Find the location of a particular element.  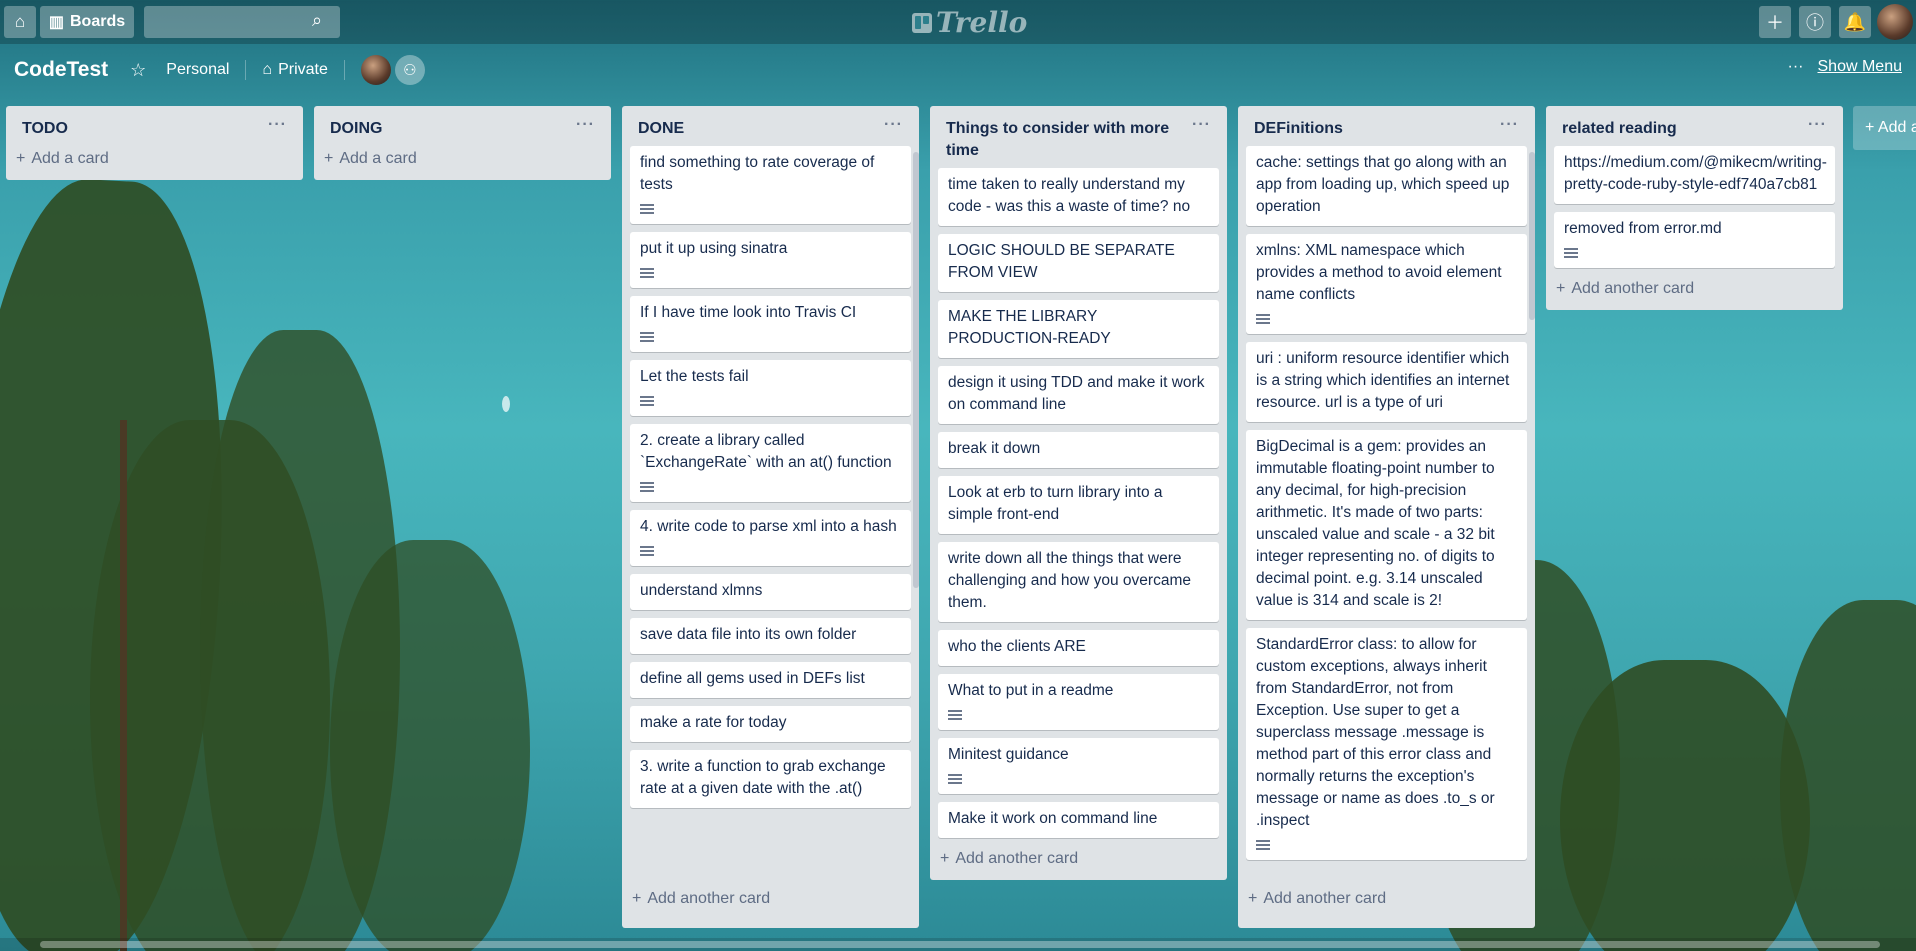

member-avatar is located at coordinates (375, 70).